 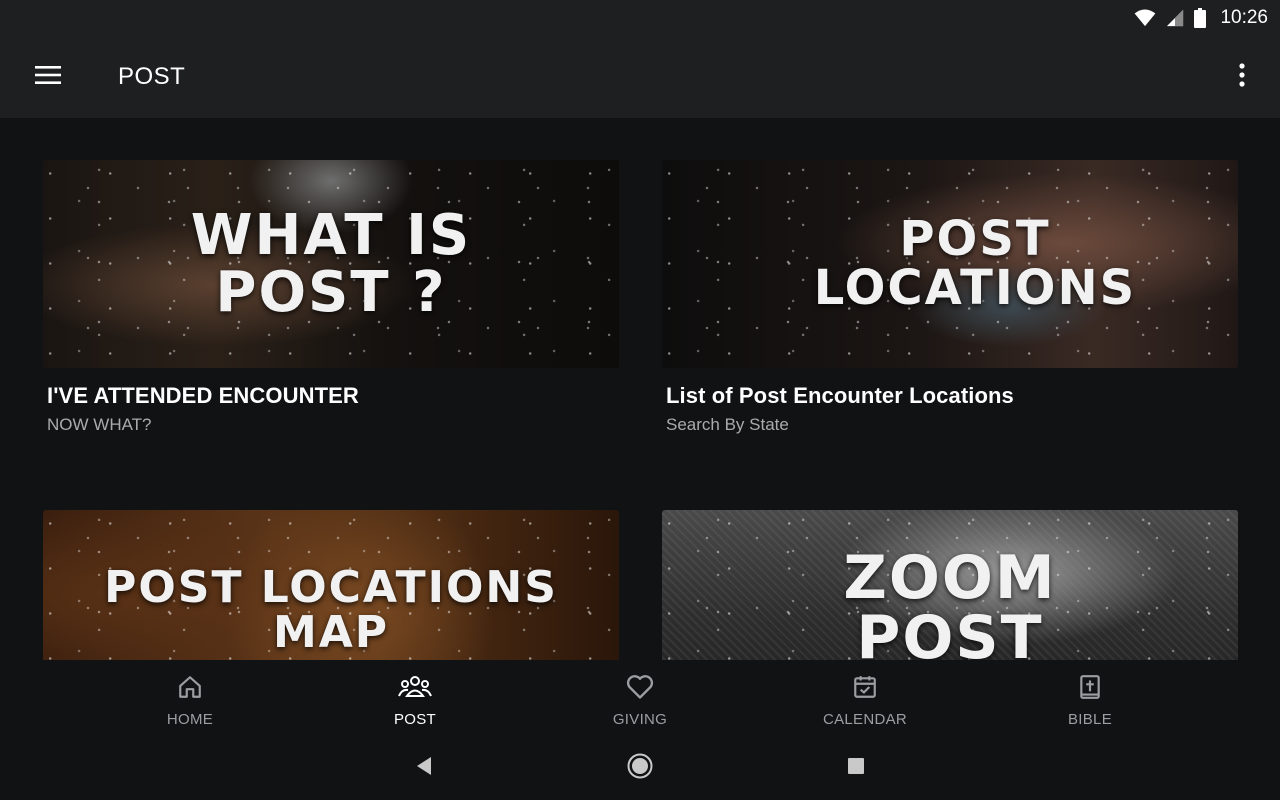 What do you see at coordinates (1090, 689) in the screenshot?
I see `bible-icon` at bounding box center [1090, 689].